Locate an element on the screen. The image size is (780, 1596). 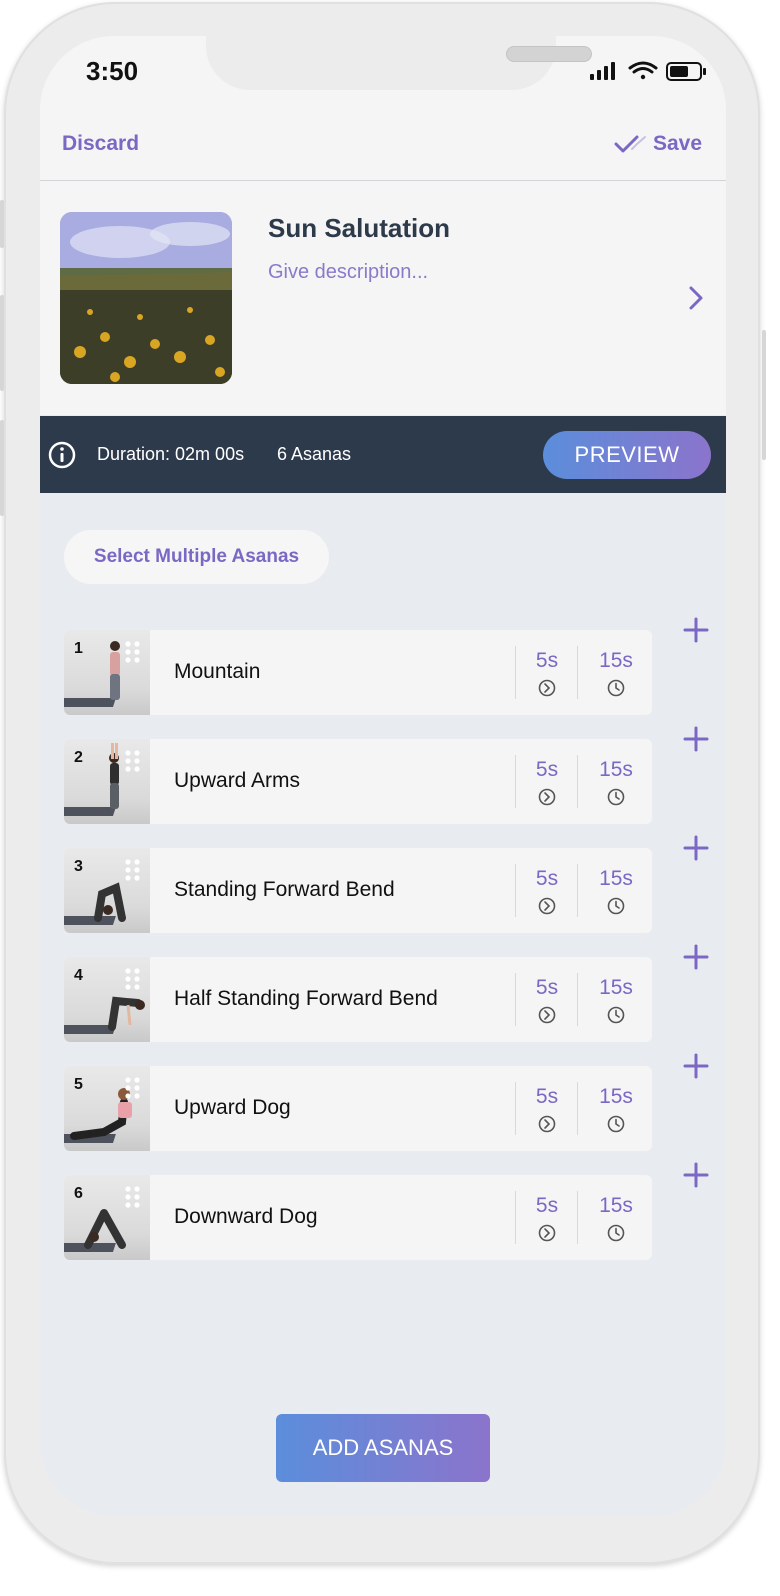
preview-button: PREVIEW is located at coordinates (627, 455).